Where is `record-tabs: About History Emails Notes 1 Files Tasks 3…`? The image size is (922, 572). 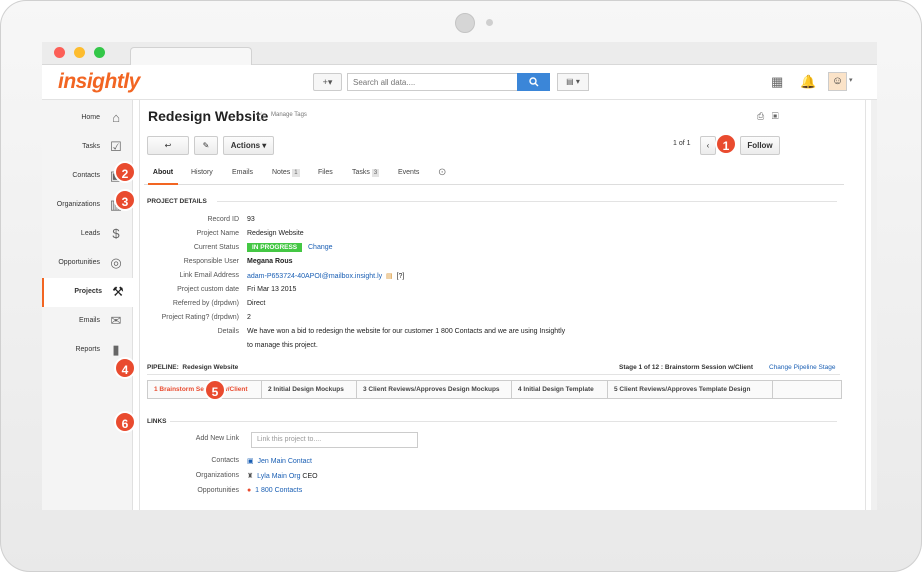
record-tabs: About History Emails Notes 1 Files Tasks 3… is located at coordinates (494, 173).